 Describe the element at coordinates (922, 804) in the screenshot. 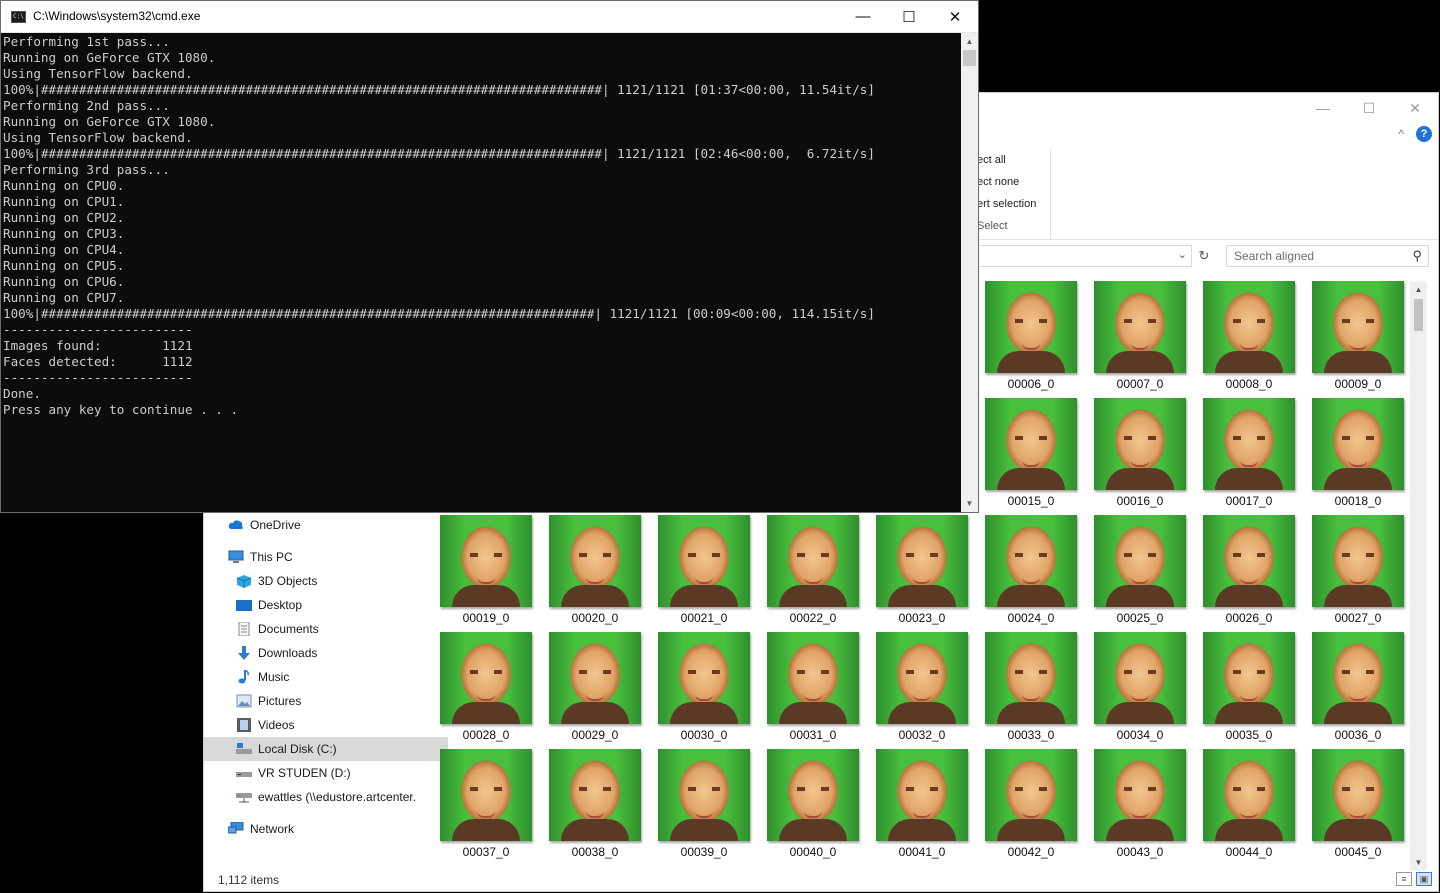

I see `file-tile: 00041_0` at that location.